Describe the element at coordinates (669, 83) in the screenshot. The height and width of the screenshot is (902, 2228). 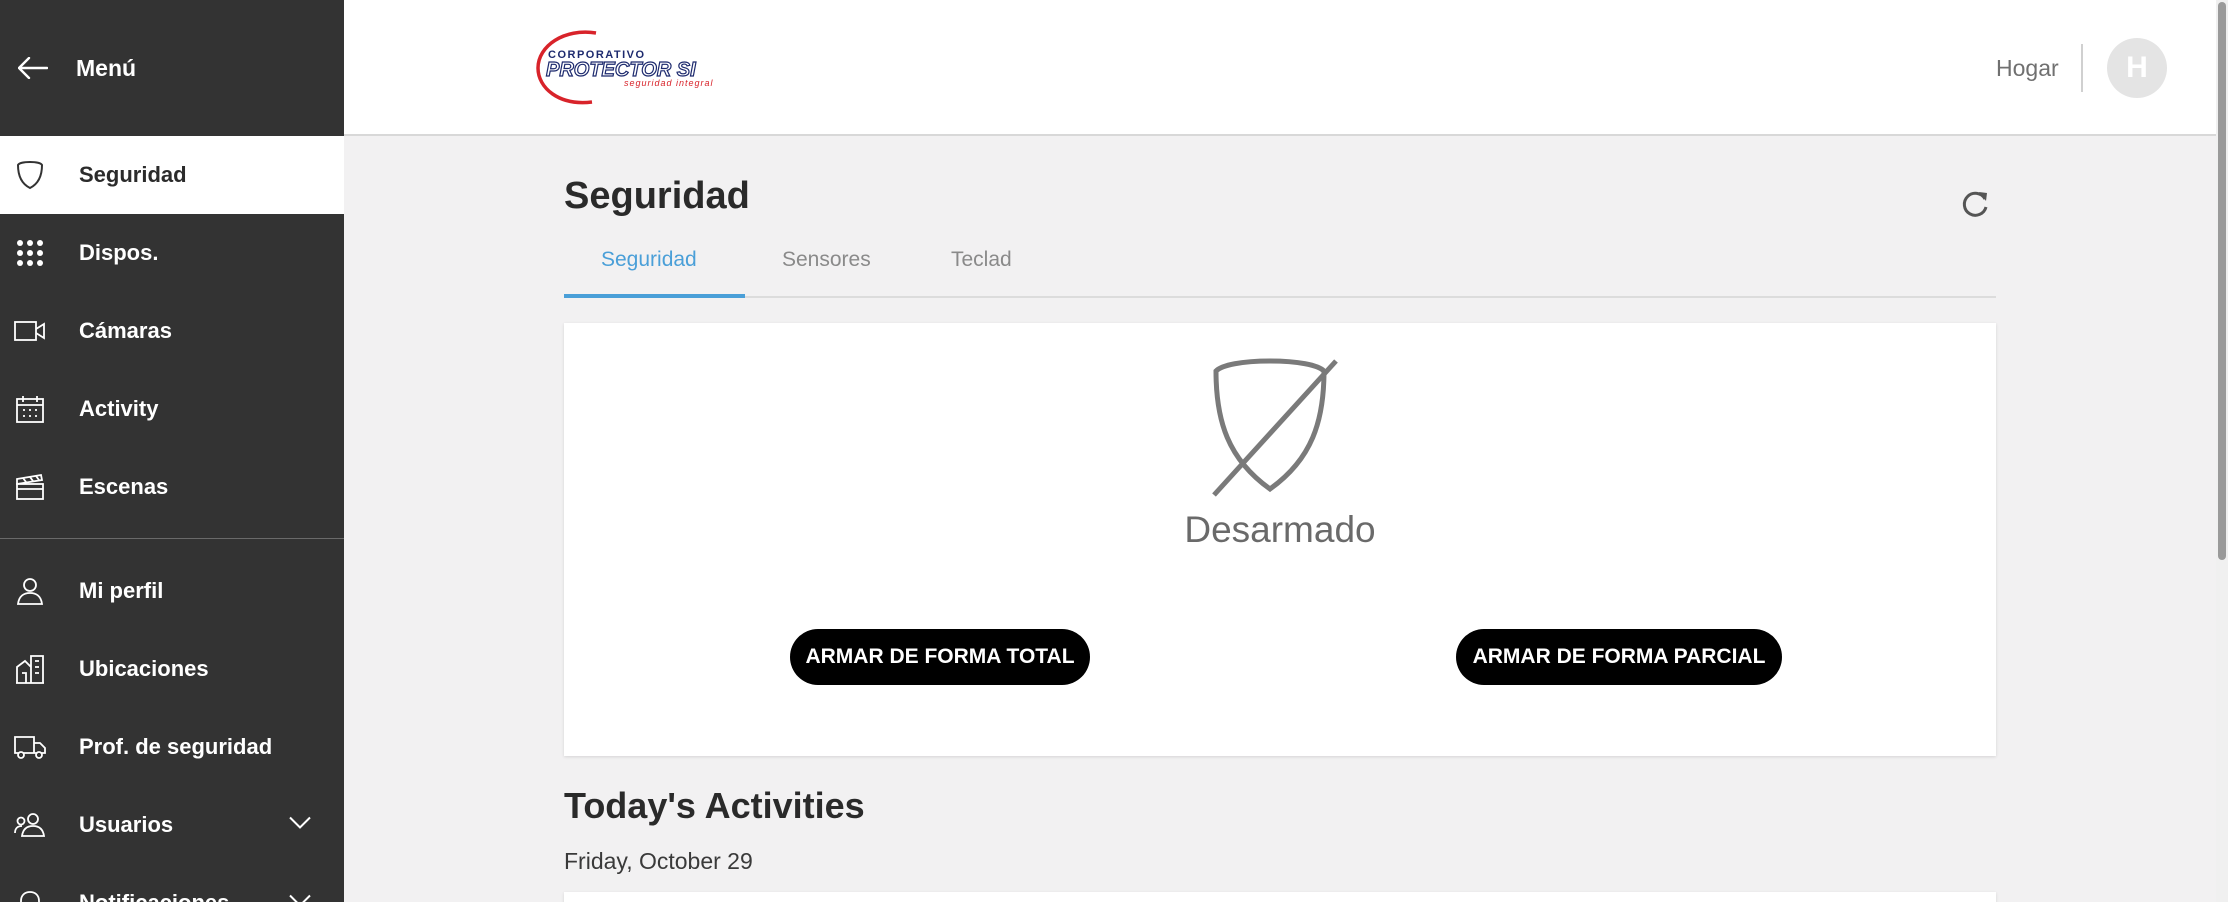
I see `logo-tagline-text: seguridad integral` at that location.